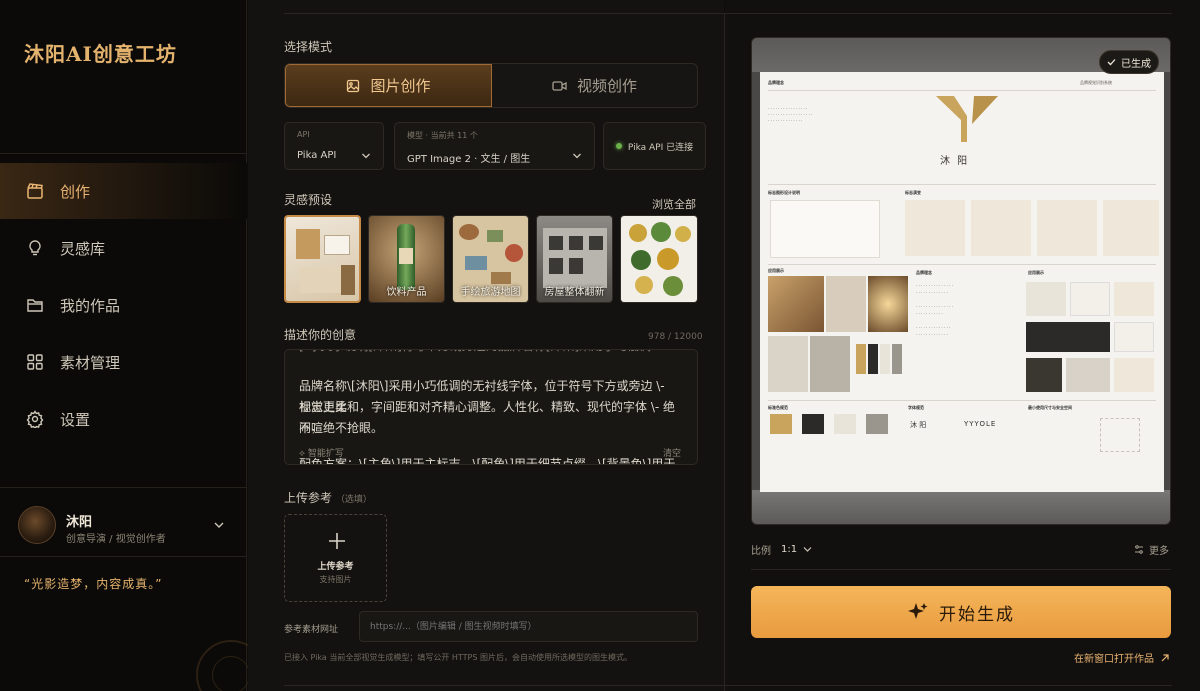 Image resolution: width=1200 pixels, height=691 pixels. I want to click on mode-label: 选择模式, so click(308, 47).